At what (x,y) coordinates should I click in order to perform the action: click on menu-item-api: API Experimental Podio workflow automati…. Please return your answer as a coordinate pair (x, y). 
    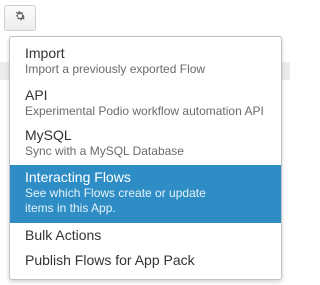
    Looking at the image, I should click on (145, 105).